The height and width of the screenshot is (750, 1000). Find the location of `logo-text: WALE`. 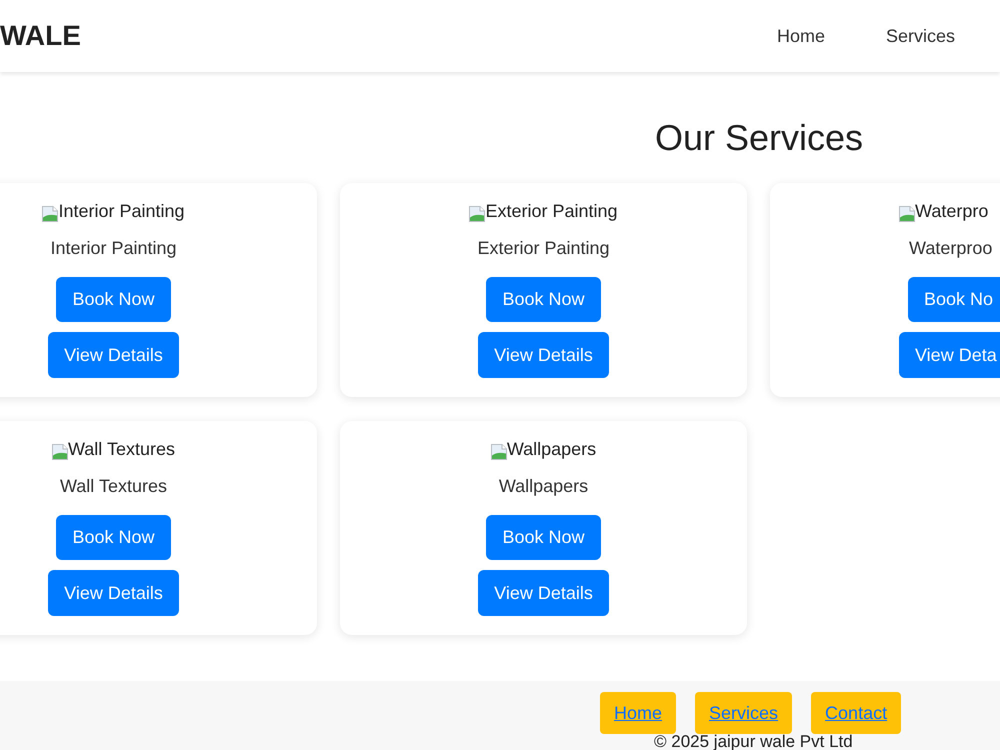

logo-text: WALE is located at coordinates (40, 36).